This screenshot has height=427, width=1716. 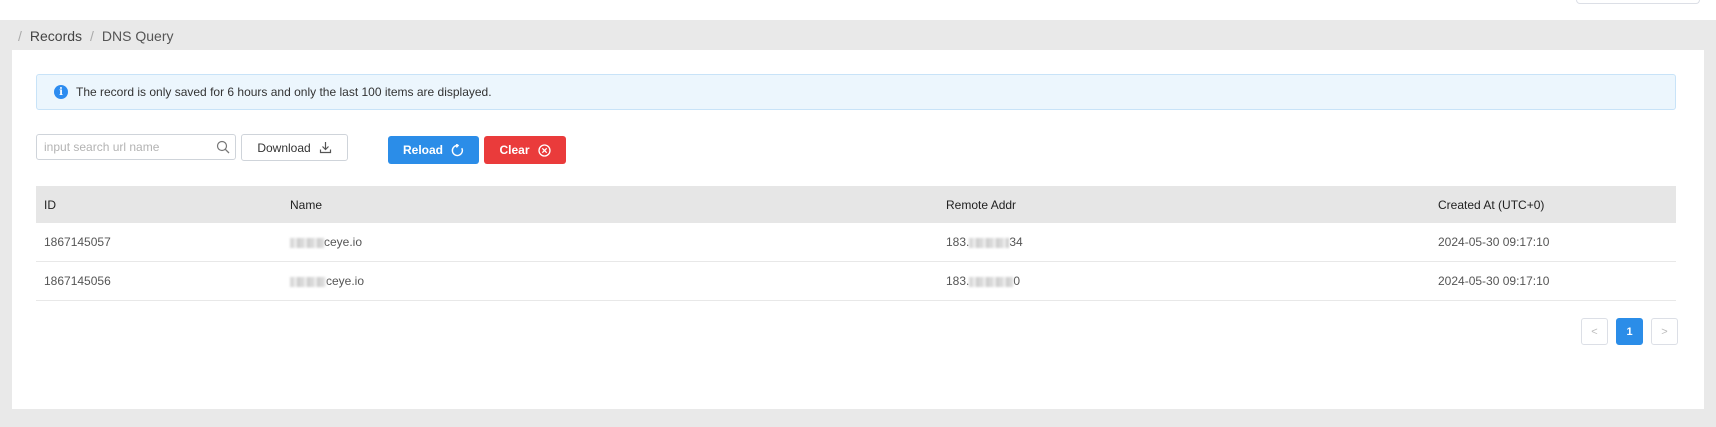 I want to click on prev-page-button: <, so click(x=1594, y=331).